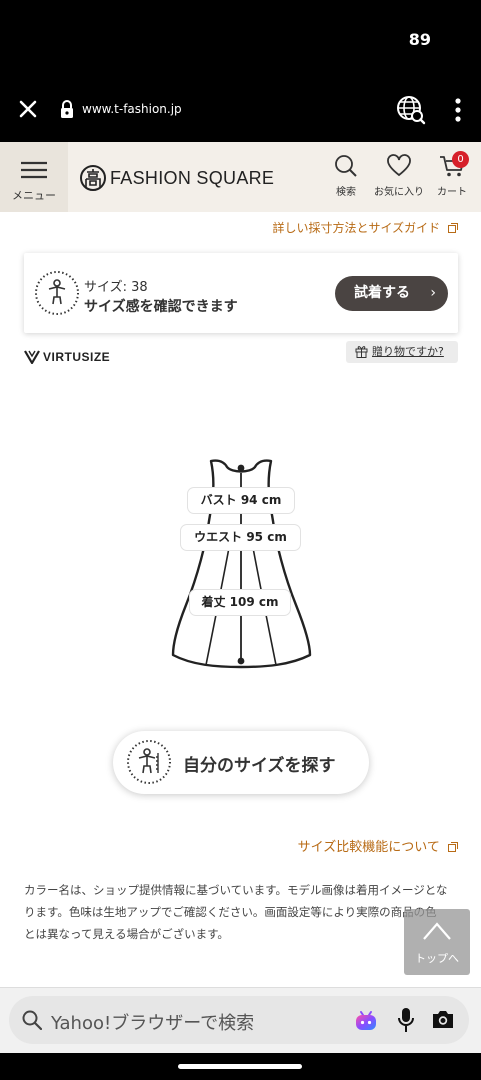 This screenshot has width=481, height=1080. Describe the element at coordinates (452, 192) in the screenshot. I see `cart-label: カート` at that location.